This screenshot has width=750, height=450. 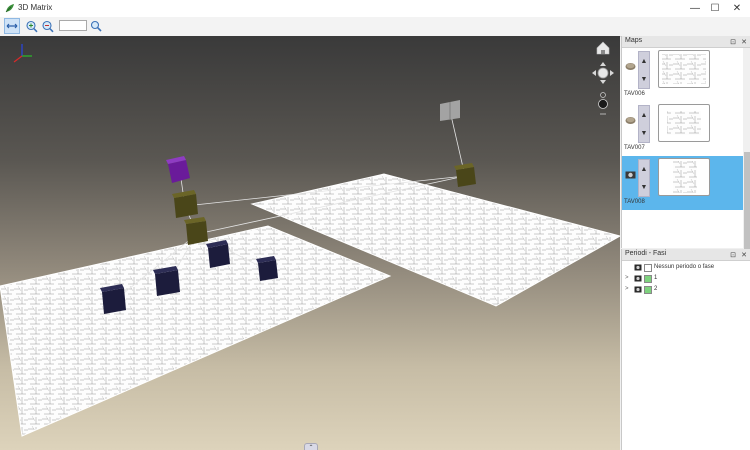 I want to click on periodi-panel-close-button: ✕, so click(x=744, y=254).